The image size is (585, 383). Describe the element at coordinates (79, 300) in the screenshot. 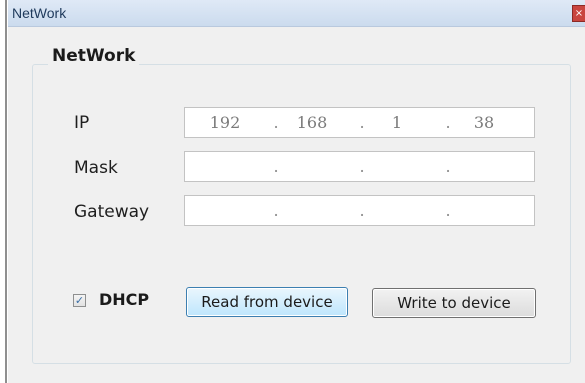

I see `dhcp-checkbox: ✓` at that location.